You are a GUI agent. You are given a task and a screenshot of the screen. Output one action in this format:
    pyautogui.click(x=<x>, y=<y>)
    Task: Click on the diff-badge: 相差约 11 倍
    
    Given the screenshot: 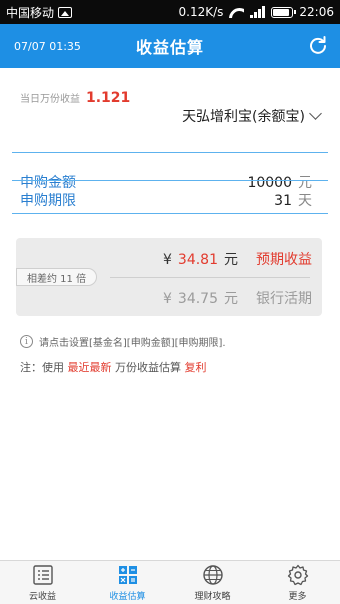 What is the action you would take?
    pyautogui.click(x=57, y=277)
    